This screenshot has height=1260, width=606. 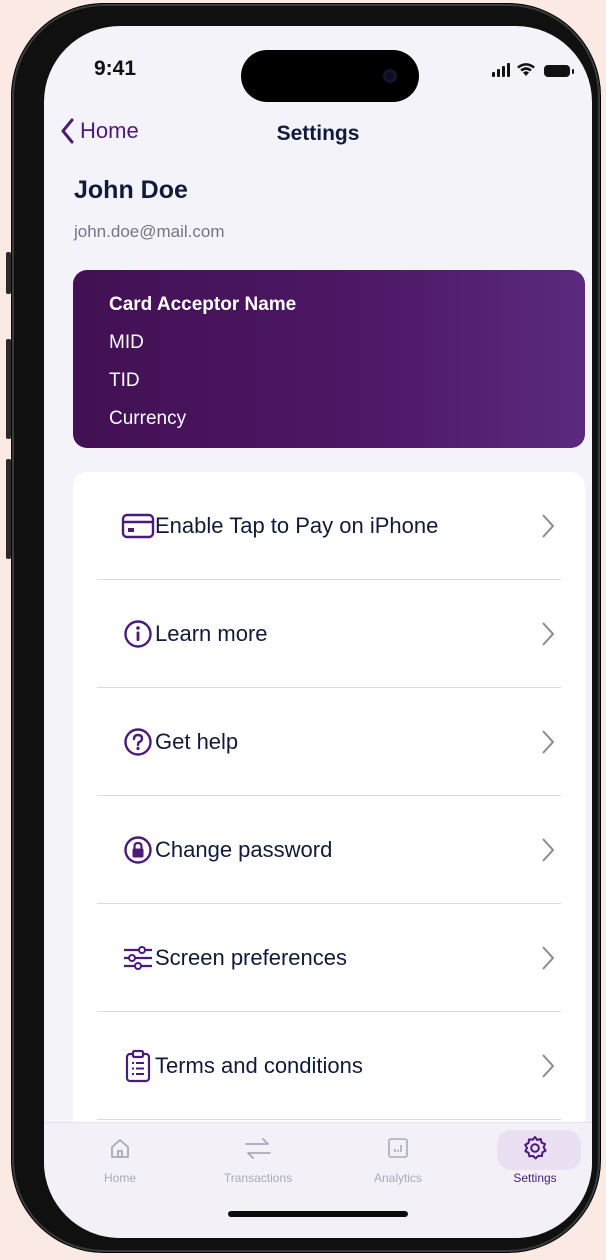 I want to click on home-icon, so click(x=120, y=1148).